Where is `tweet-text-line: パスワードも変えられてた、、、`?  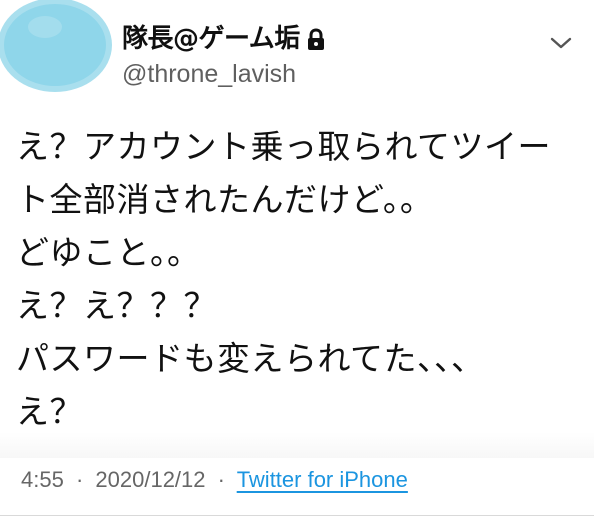 tweet-text-line: パスワードも変えられてた、、、 is located at coordinates (250, 358).